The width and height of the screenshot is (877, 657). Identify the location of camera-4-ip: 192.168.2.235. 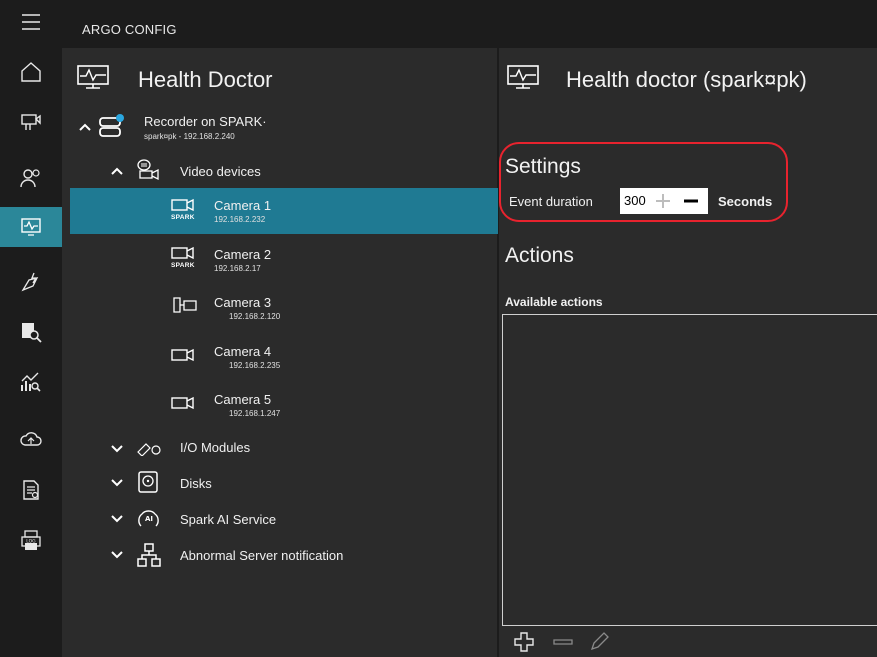
(255, 365).